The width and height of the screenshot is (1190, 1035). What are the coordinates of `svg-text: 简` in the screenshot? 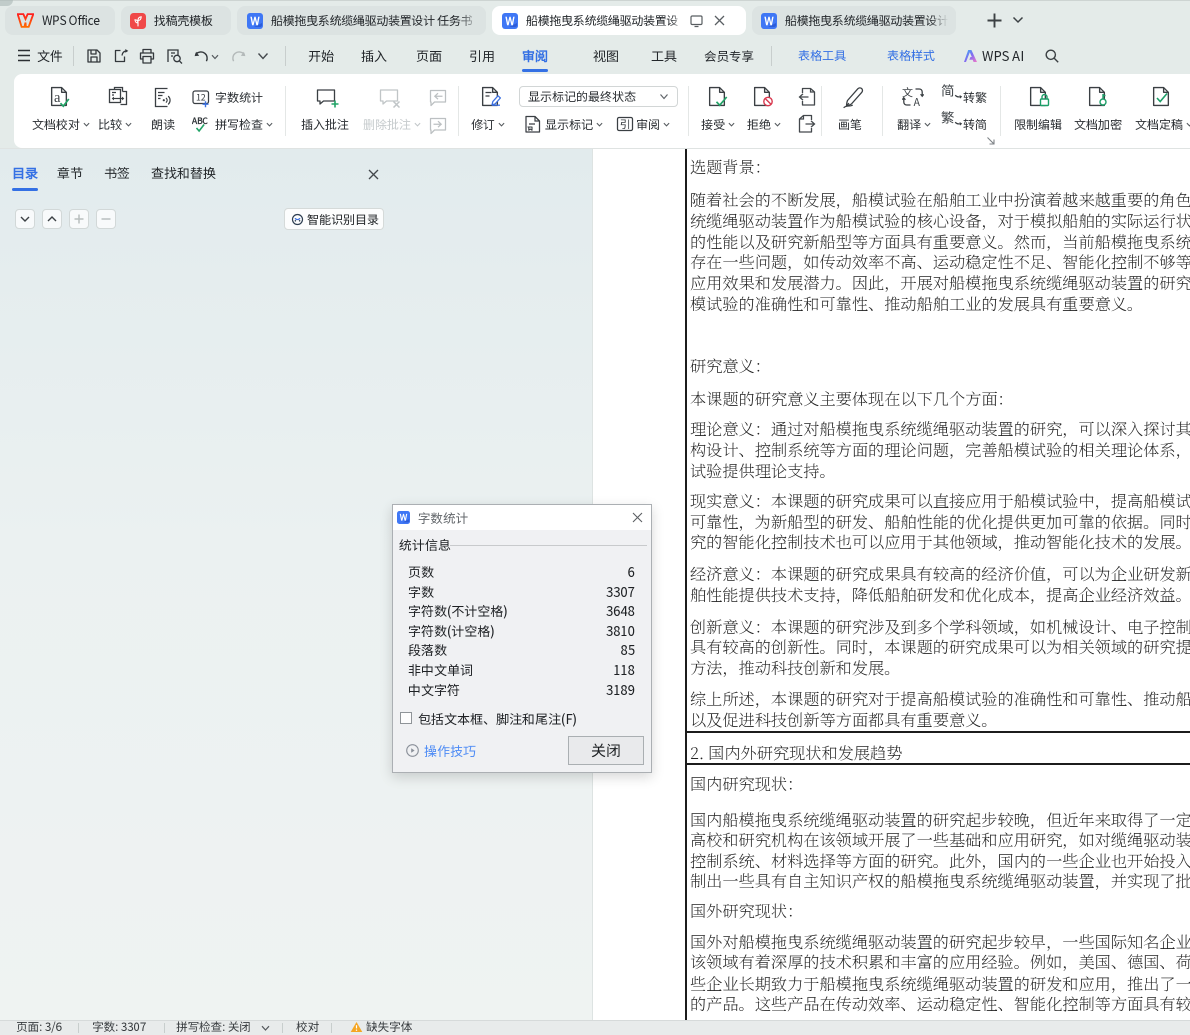 It's located at (948, 91).